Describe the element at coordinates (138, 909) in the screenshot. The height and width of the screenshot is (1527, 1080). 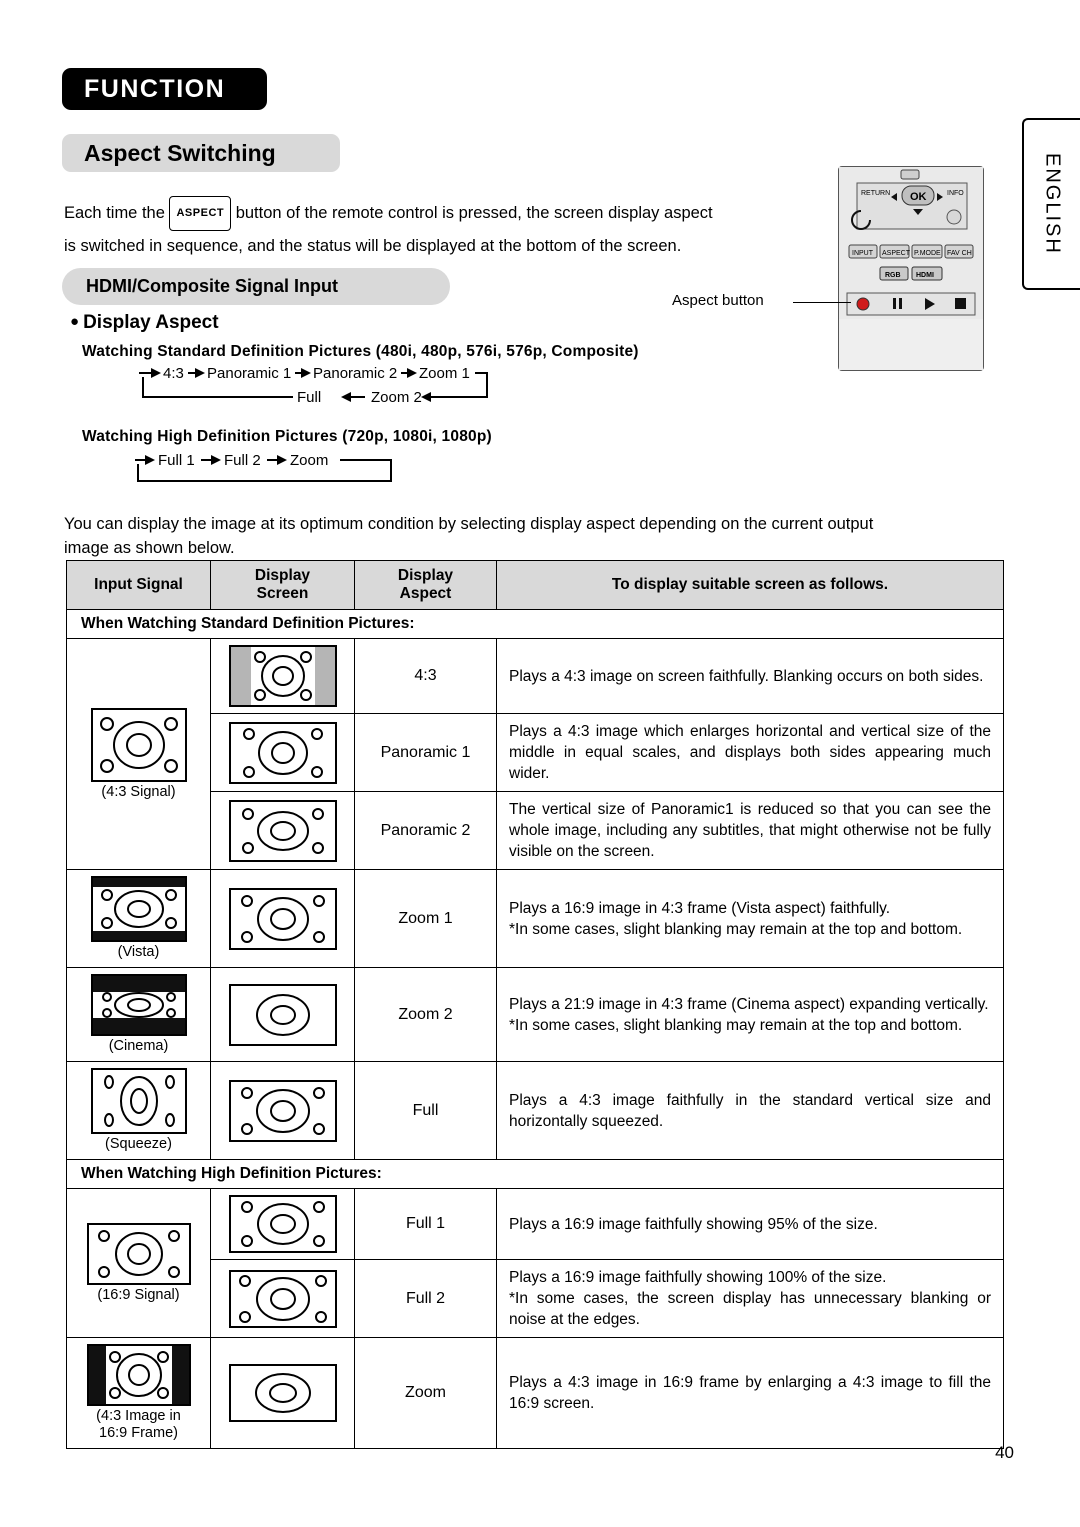
I see `signal-icon-vista` at that location.